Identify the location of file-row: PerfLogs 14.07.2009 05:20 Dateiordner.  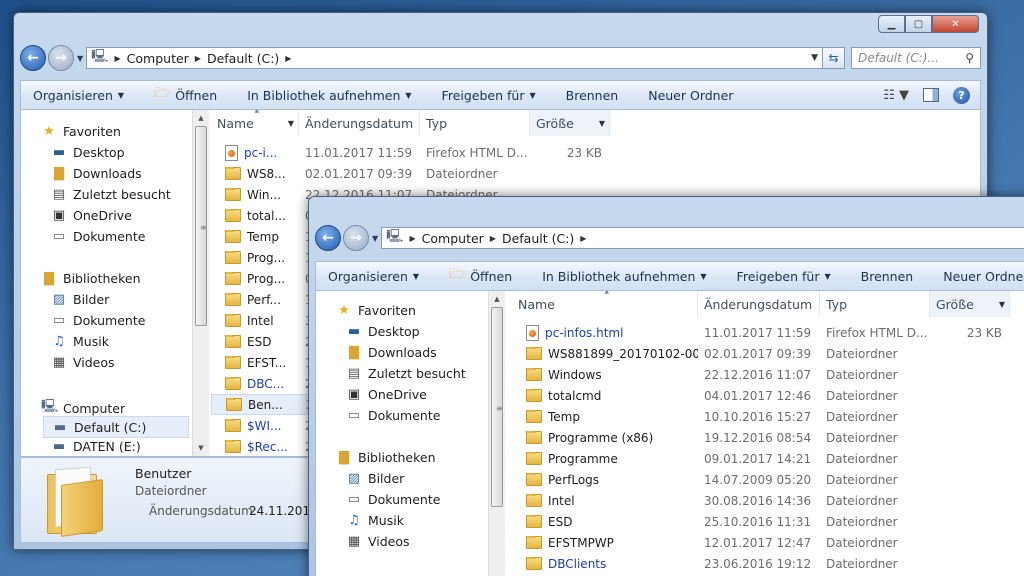
(768, 479).